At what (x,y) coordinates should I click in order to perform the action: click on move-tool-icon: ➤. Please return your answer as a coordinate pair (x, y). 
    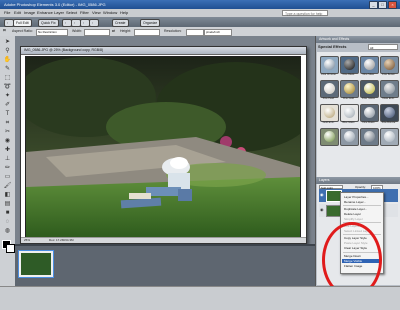
    Looking at the image, I should click on (7, 42).